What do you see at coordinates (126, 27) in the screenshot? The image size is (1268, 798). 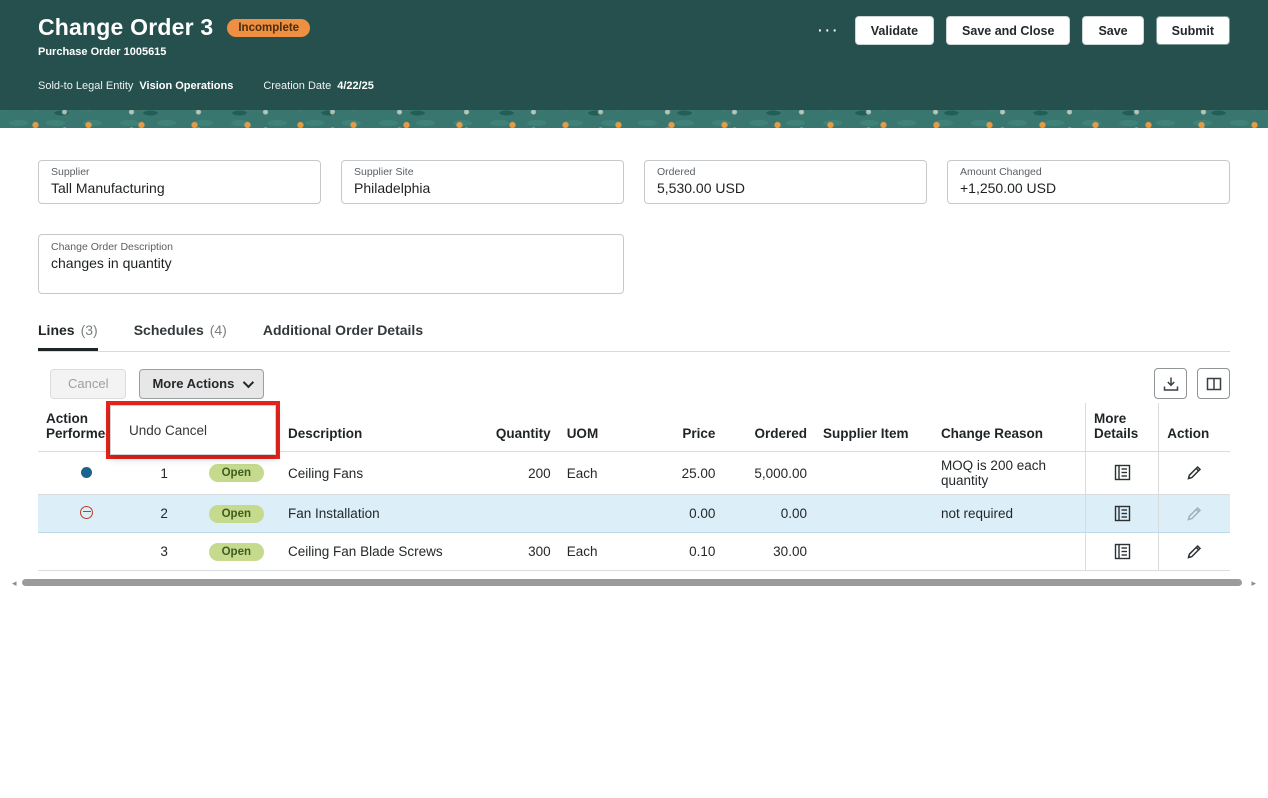 I see `page-title: Change Order 3` at bounding box center [126, 27].